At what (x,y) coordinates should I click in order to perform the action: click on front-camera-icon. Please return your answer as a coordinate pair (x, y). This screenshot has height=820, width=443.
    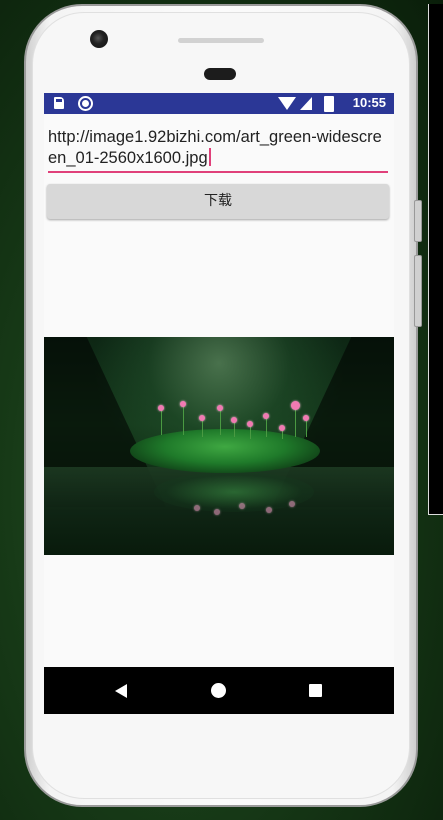
    Looking at the image, I should click on (99, 39).